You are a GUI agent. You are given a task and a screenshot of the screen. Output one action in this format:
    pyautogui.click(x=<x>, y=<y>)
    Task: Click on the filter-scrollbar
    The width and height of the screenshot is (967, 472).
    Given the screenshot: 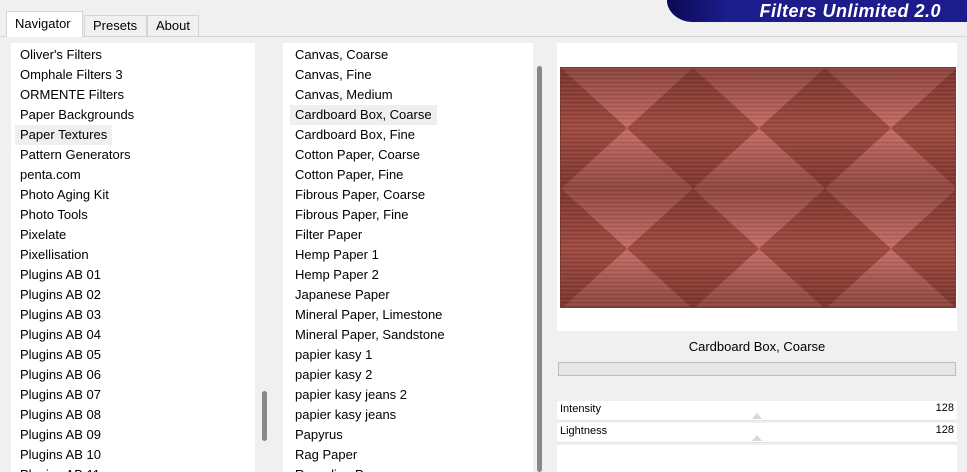 What is the action you would take?
    pyautogui.click(x=541, y=257)
    